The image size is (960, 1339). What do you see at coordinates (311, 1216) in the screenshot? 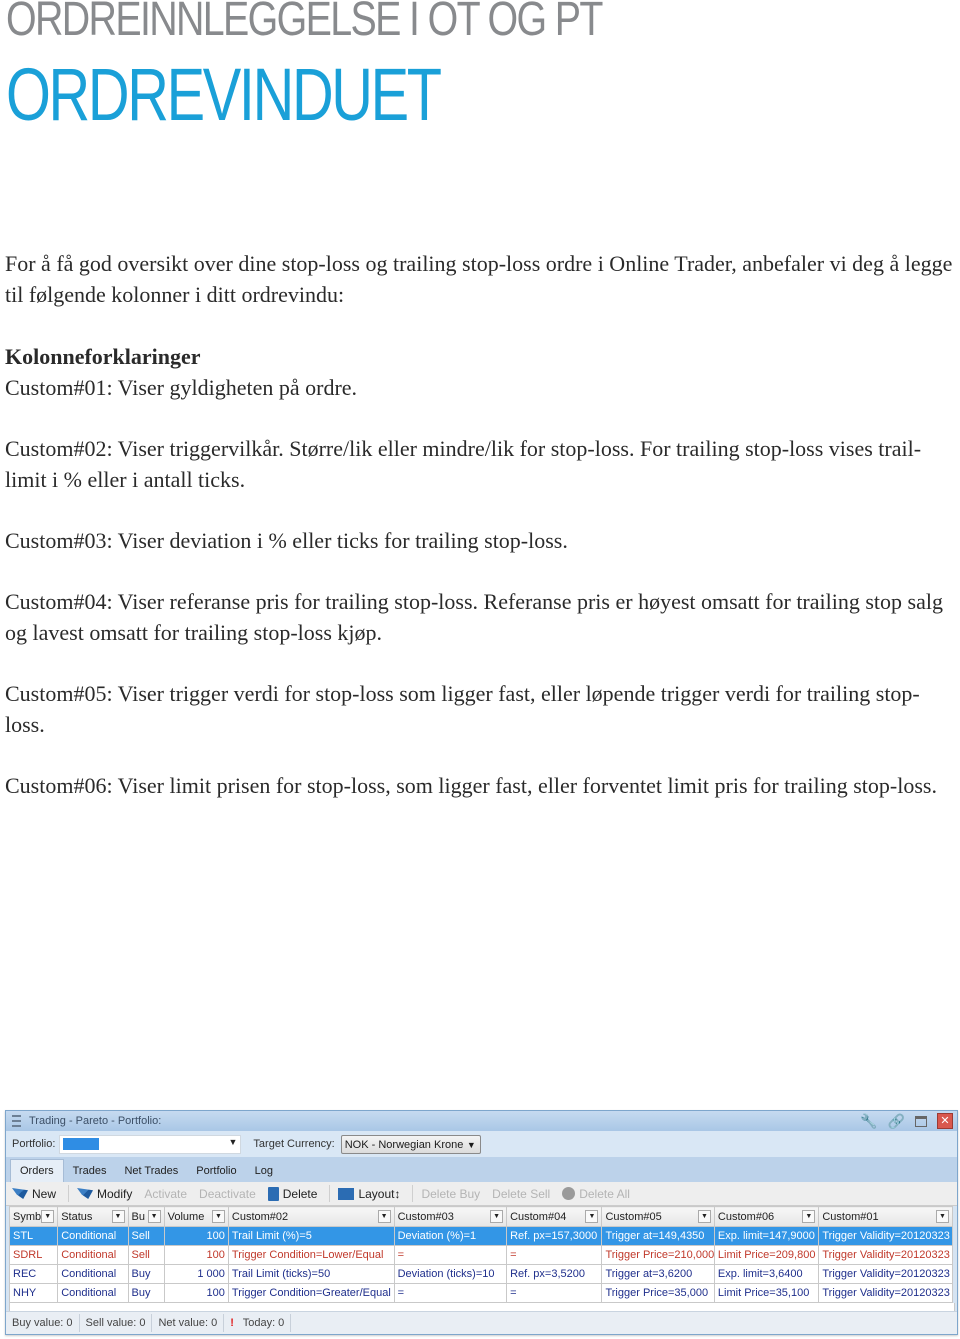
I see `column-header-custom02: Custom#02 ▼` at bounding box center [311, 1216].